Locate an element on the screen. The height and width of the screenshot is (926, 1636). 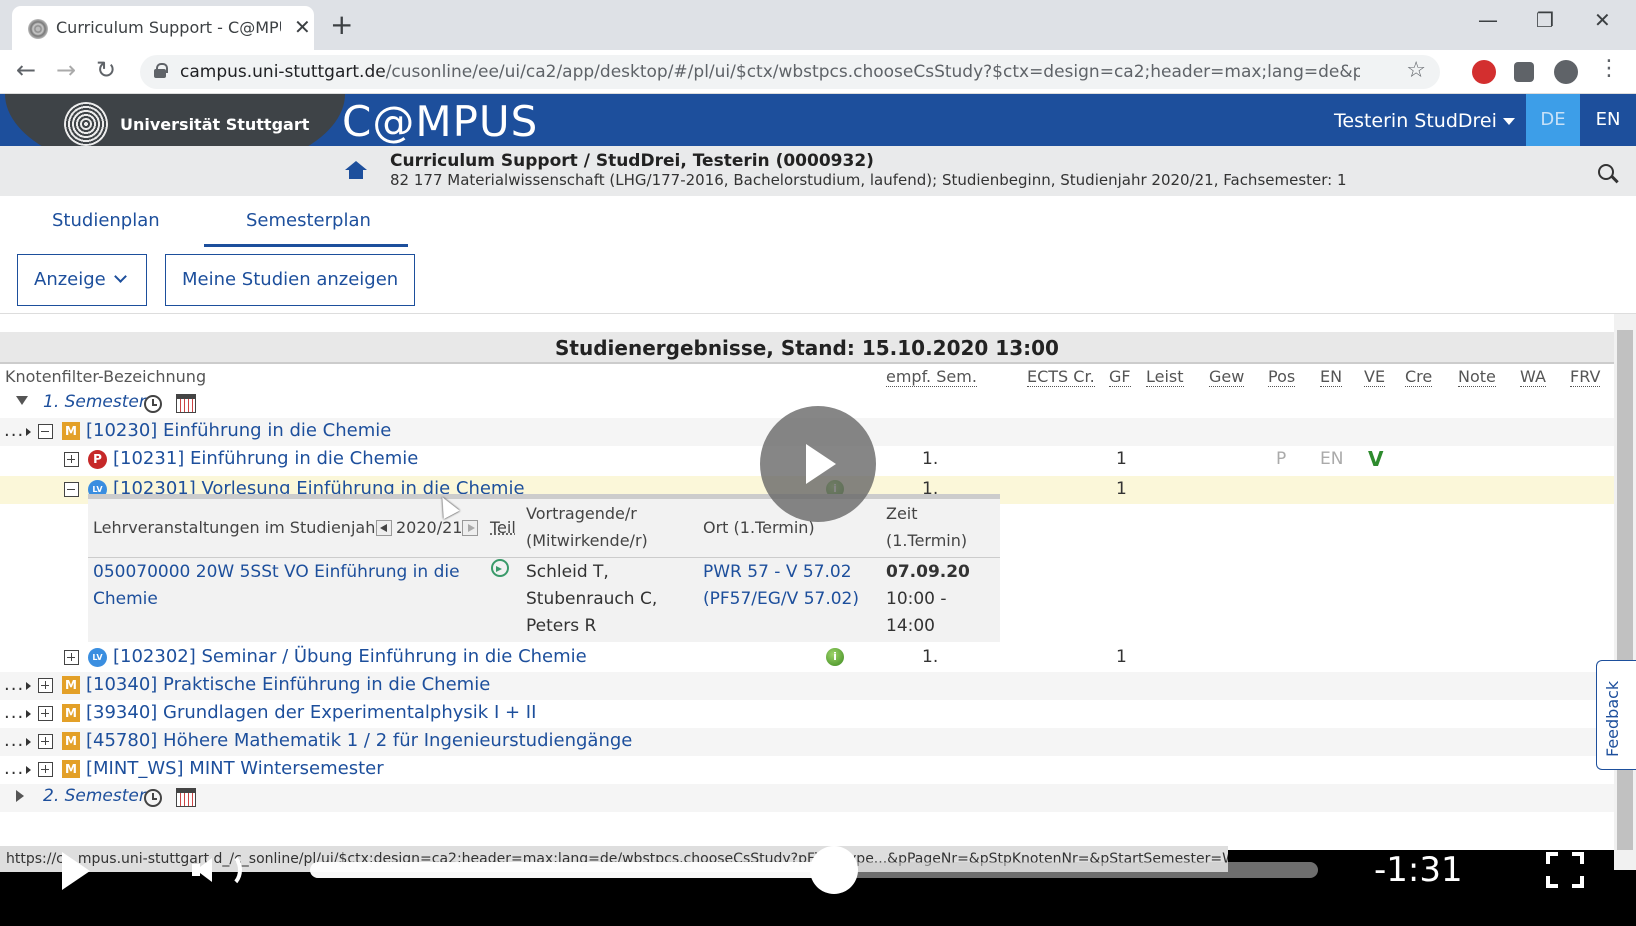
row-label: [10230] Einführung in die Chemie is located at coordinates (238, 430).